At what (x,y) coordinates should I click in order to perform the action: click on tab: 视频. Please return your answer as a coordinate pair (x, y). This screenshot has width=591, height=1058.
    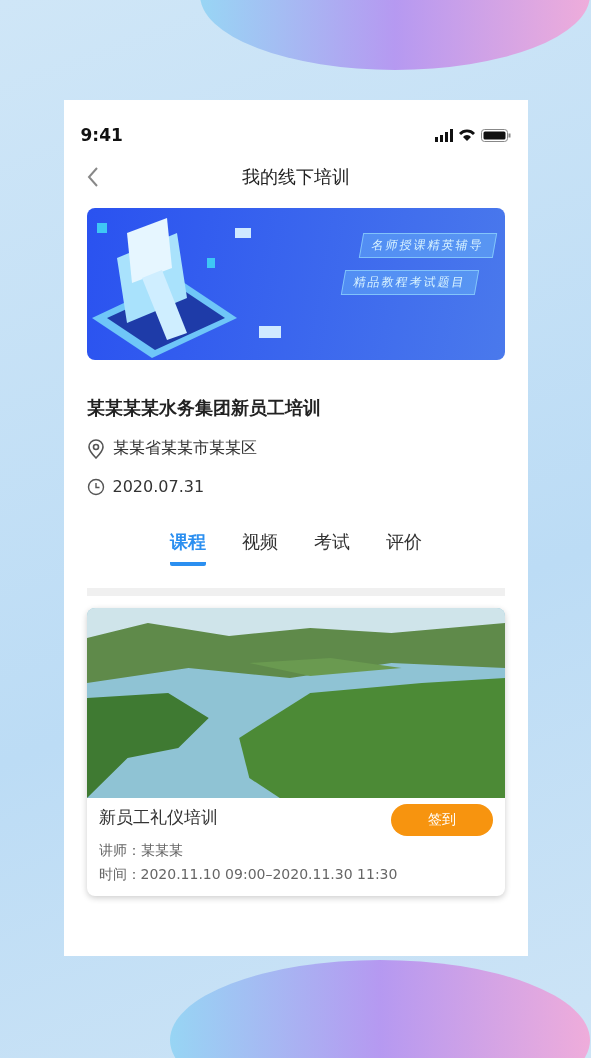
    Looking at the image, I should click on (259, 548).